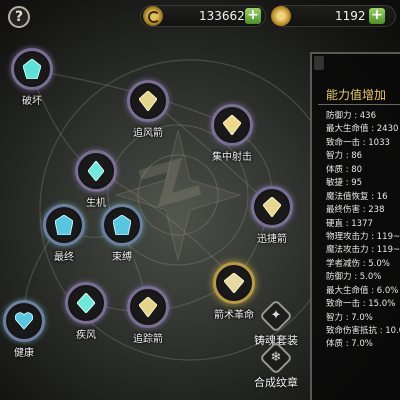 The width and height of the screenshot is (400, 400). I want to click on gear-star-icon: ✦, so click(276, 316).